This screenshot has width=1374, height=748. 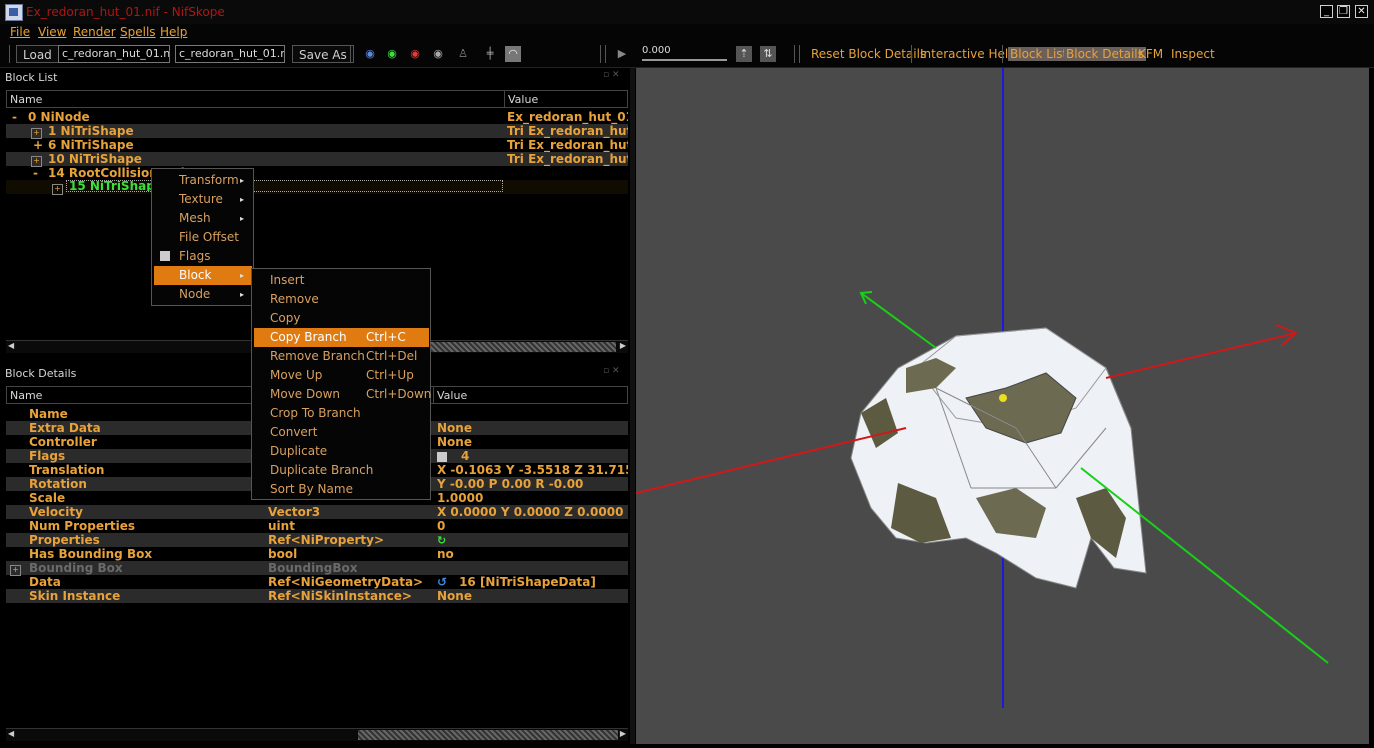 What do you see at coordinates (532, 484) in the screenshot?
I see `detail-value: Y -0.00 P 0.00 R -0.00` at bounding box center [532, 484].